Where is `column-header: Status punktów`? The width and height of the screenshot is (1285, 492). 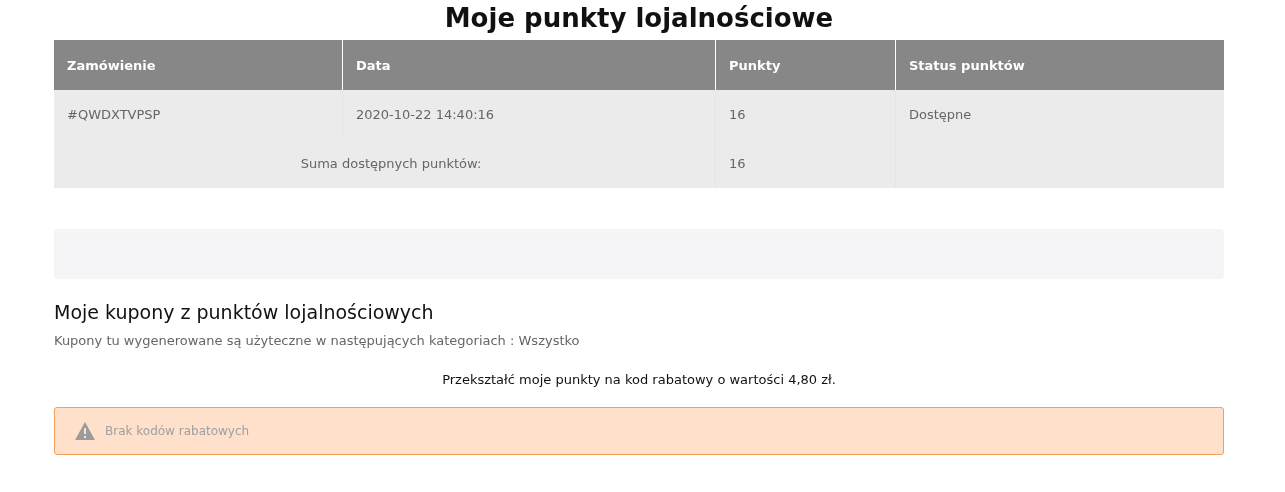 column-header: Status punktów is located at coordinates (1059, 65).